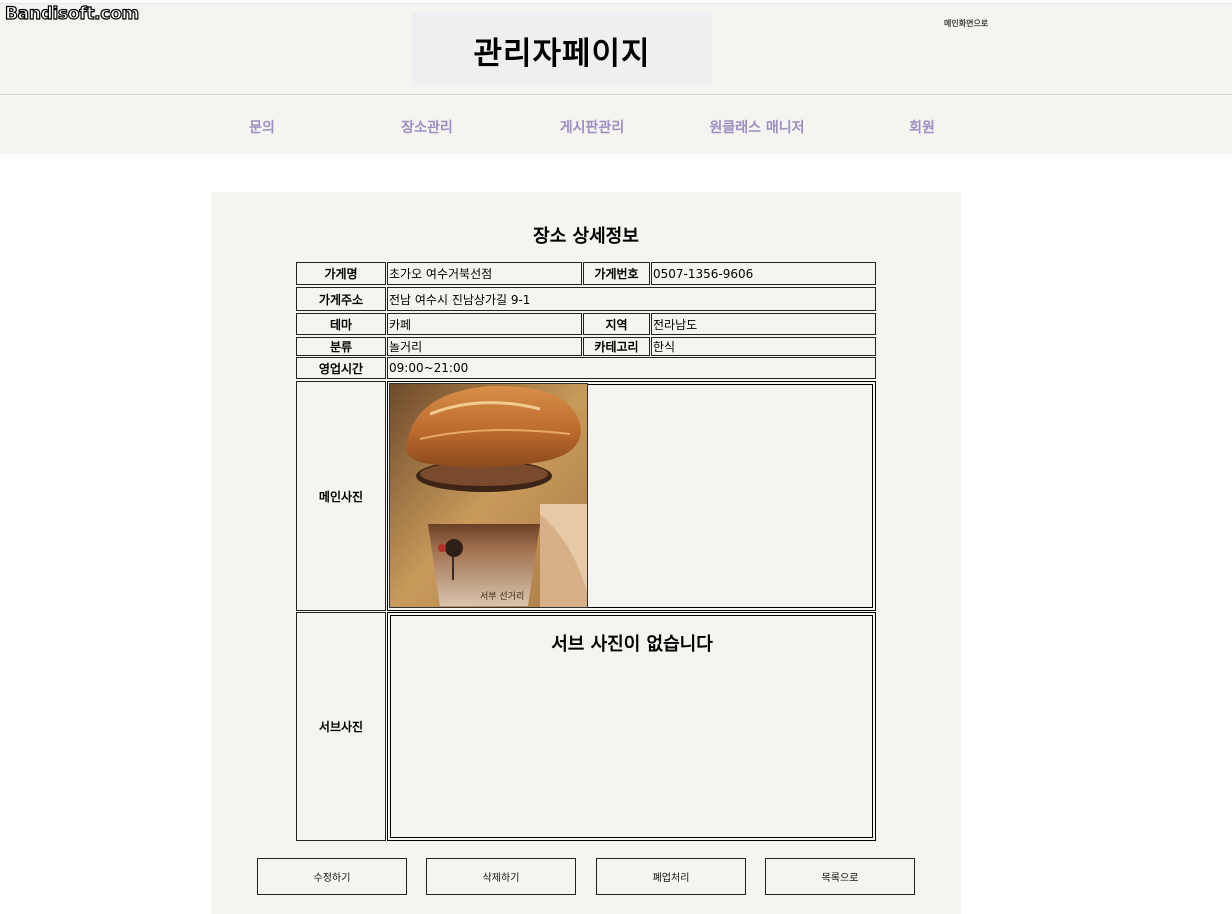 The height and width of the screenshot is (914, 1232). What do you see at coordinates (966, 23) in the screenshot?
I see `main-page-link: 메인화면으로` at bounding box center [966, 23].